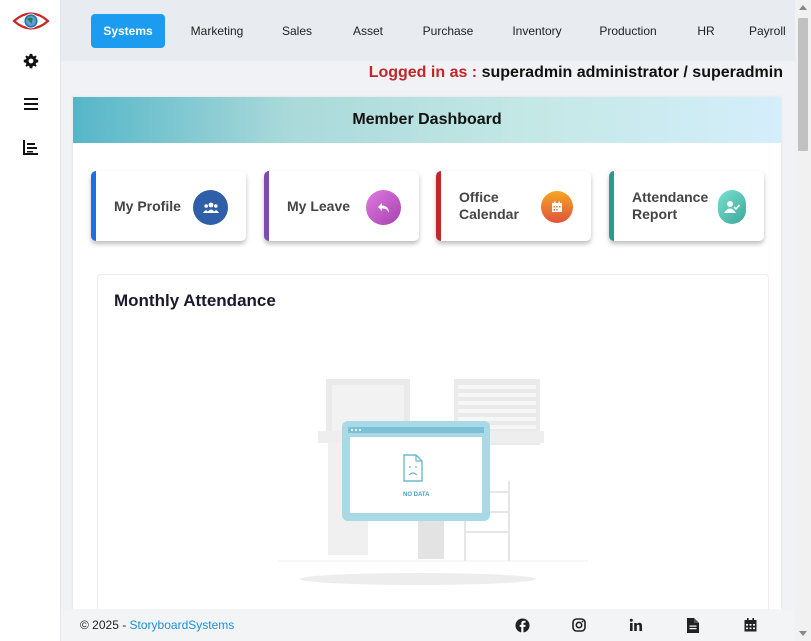 This screenshot has height=641, width=811. Describe the element at coordinates (448, 31) in the screenshot. I see `tab-purchase: Purchase` at that location.